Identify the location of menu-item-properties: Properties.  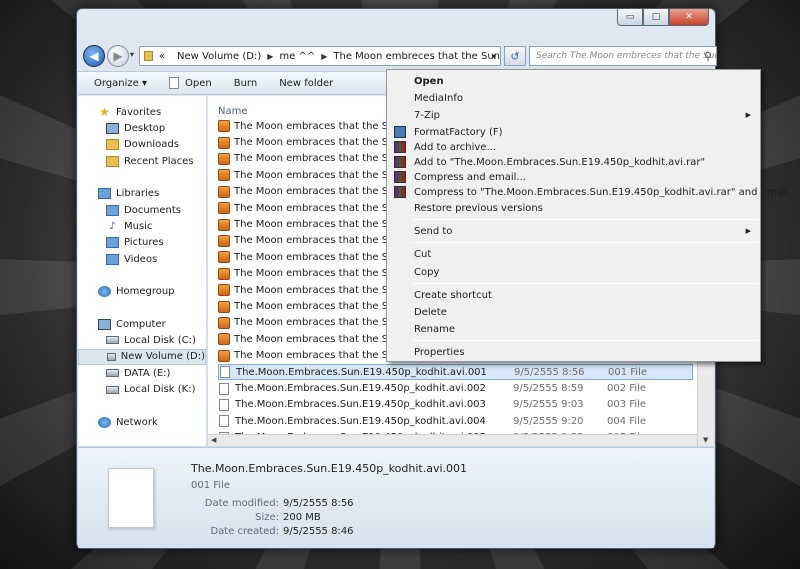
(573, 352).